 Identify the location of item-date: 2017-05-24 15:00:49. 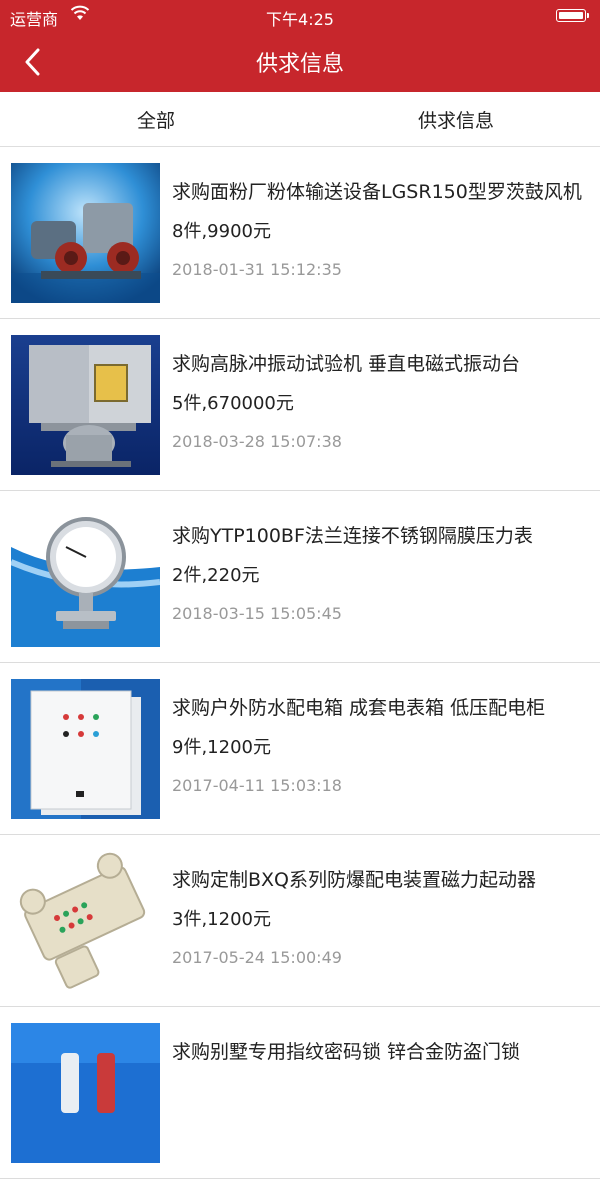
(257, 957).